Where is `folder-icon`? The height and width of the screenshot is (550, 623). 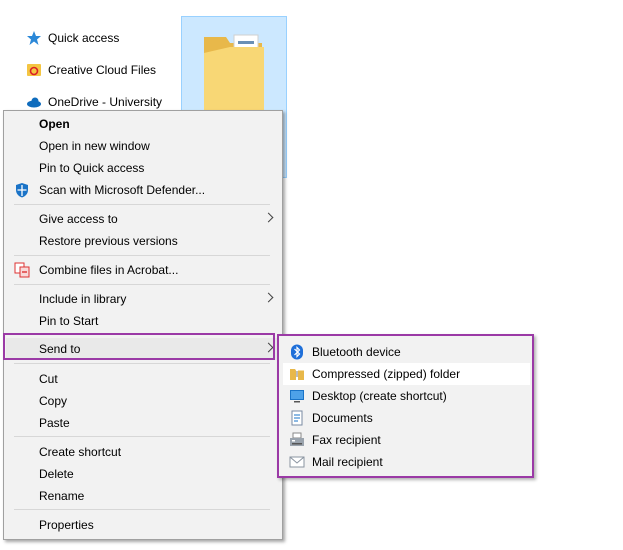 folder-icon is located at coordinates (235, 72).